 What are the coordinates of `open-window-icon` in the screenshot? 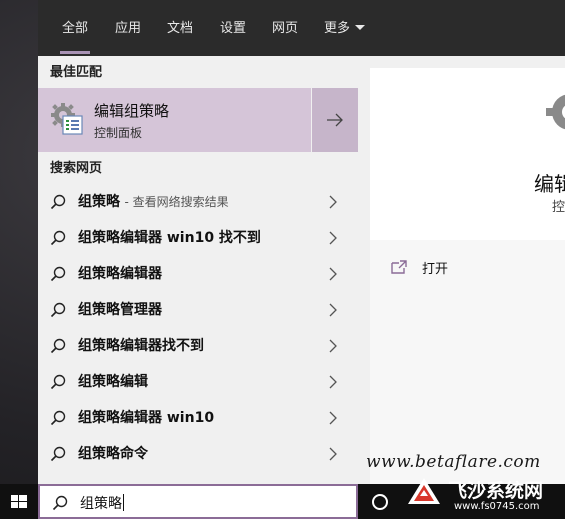 It's located at (399, 267).